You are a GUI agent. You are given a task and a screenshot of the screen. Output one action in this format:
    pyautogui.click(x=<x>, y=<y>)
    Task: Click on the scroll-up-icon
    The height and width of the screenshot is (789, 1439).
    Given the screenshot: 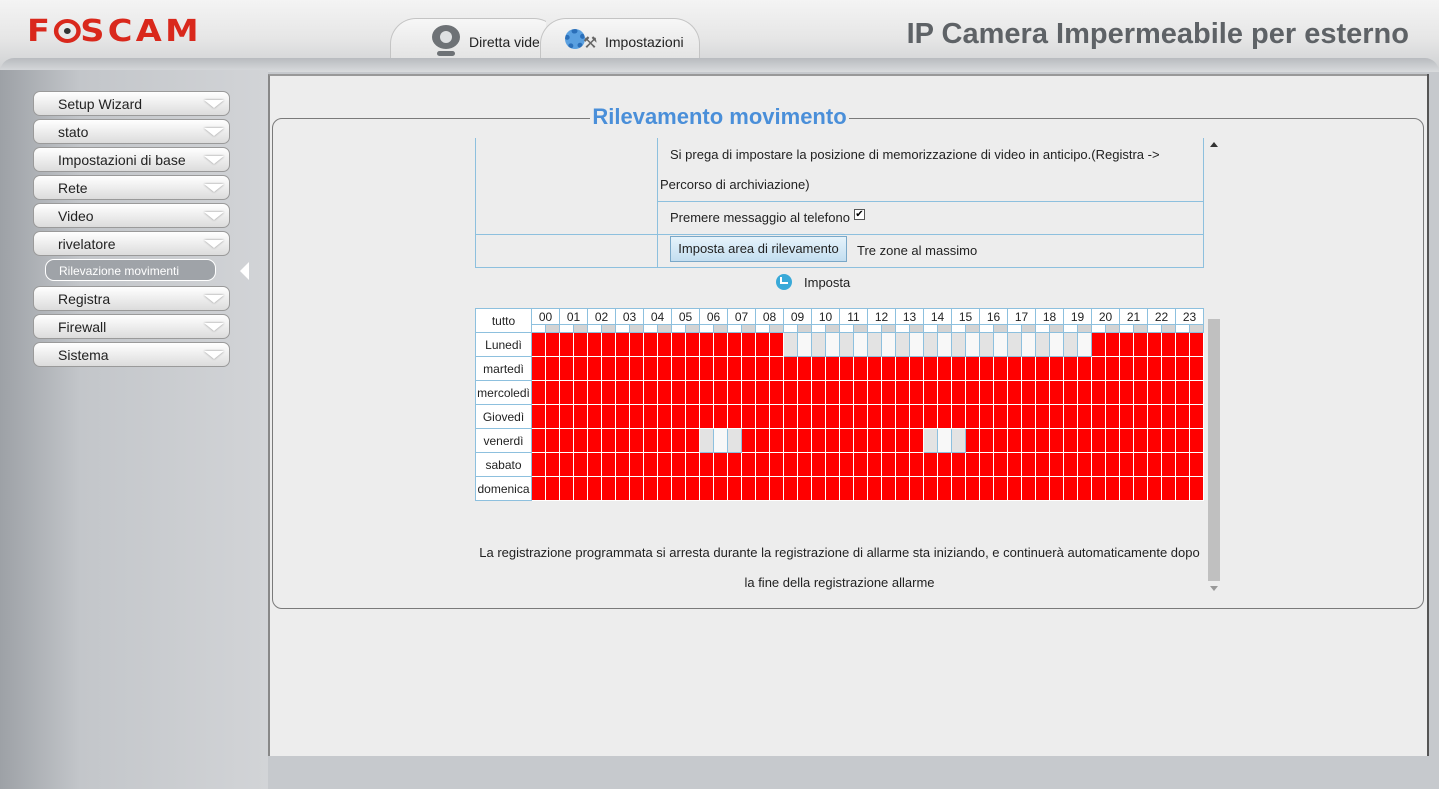 What is the action you would take?
    pyautogui.click(x=1214, y=144)
    